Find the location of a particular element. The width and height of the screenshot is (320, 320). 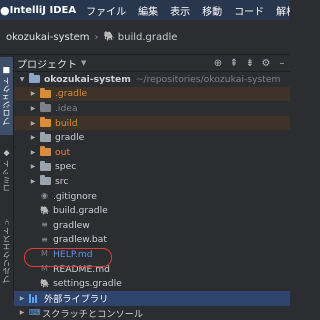

tree-row: 🐘 build.gradle is located at coordinates (152, 210).